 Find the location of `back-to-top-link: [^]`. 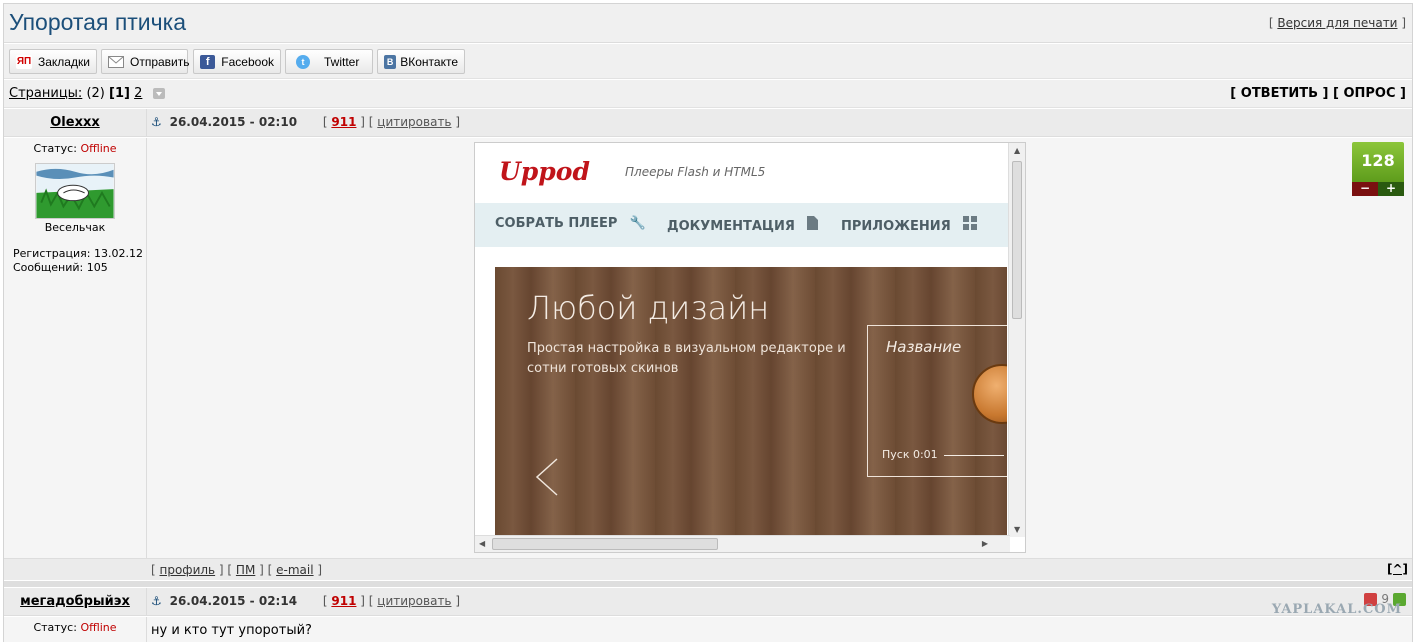

back-to-top-link: [^] is located at coordinates (1397, 569).